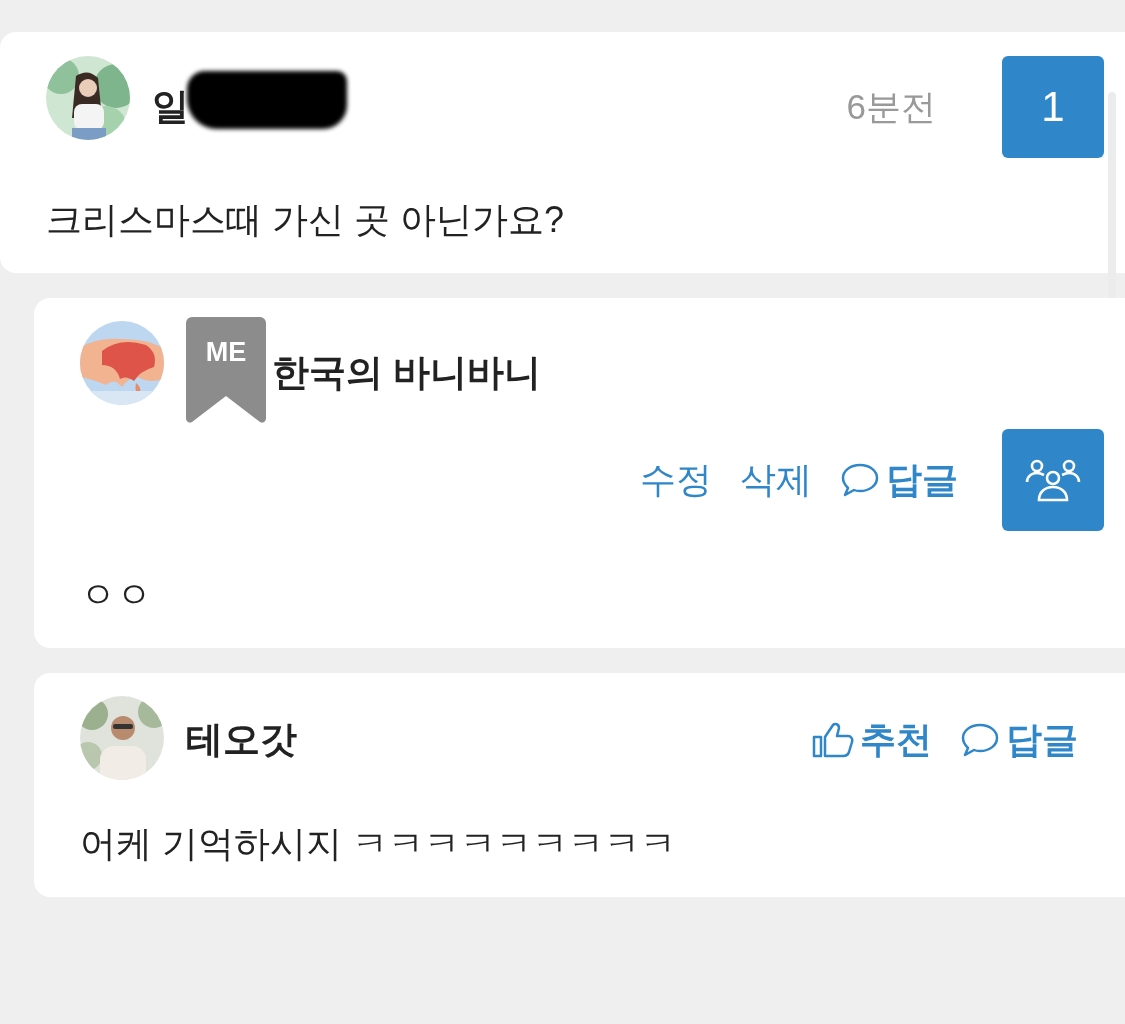 This screenshot has width=1125, height=1024. What do you see at coordinates (116, 595) in the screenshot?
I see `comment-text: ㅇㅇ` at bounding box center [116, 595].